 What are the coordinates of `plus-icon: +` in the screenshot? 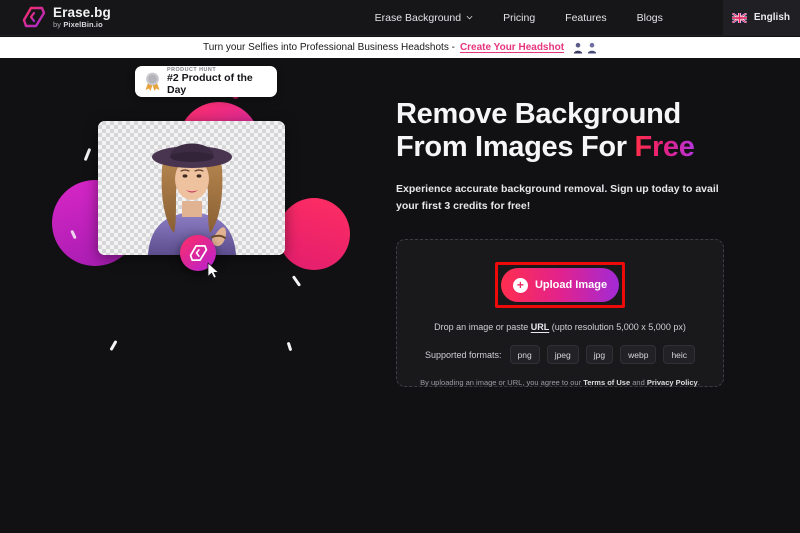 It's located at (520, 285).